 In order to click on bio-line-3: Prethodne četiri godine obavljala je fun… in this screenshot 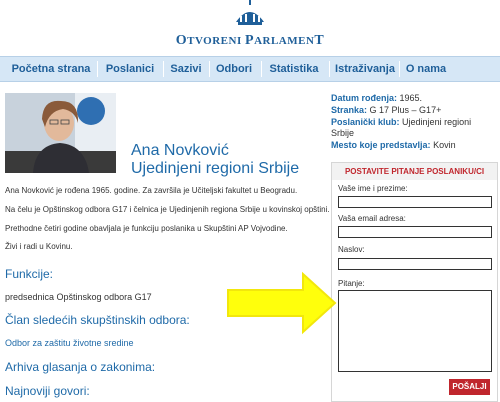, I will do `click(146, 228)`.